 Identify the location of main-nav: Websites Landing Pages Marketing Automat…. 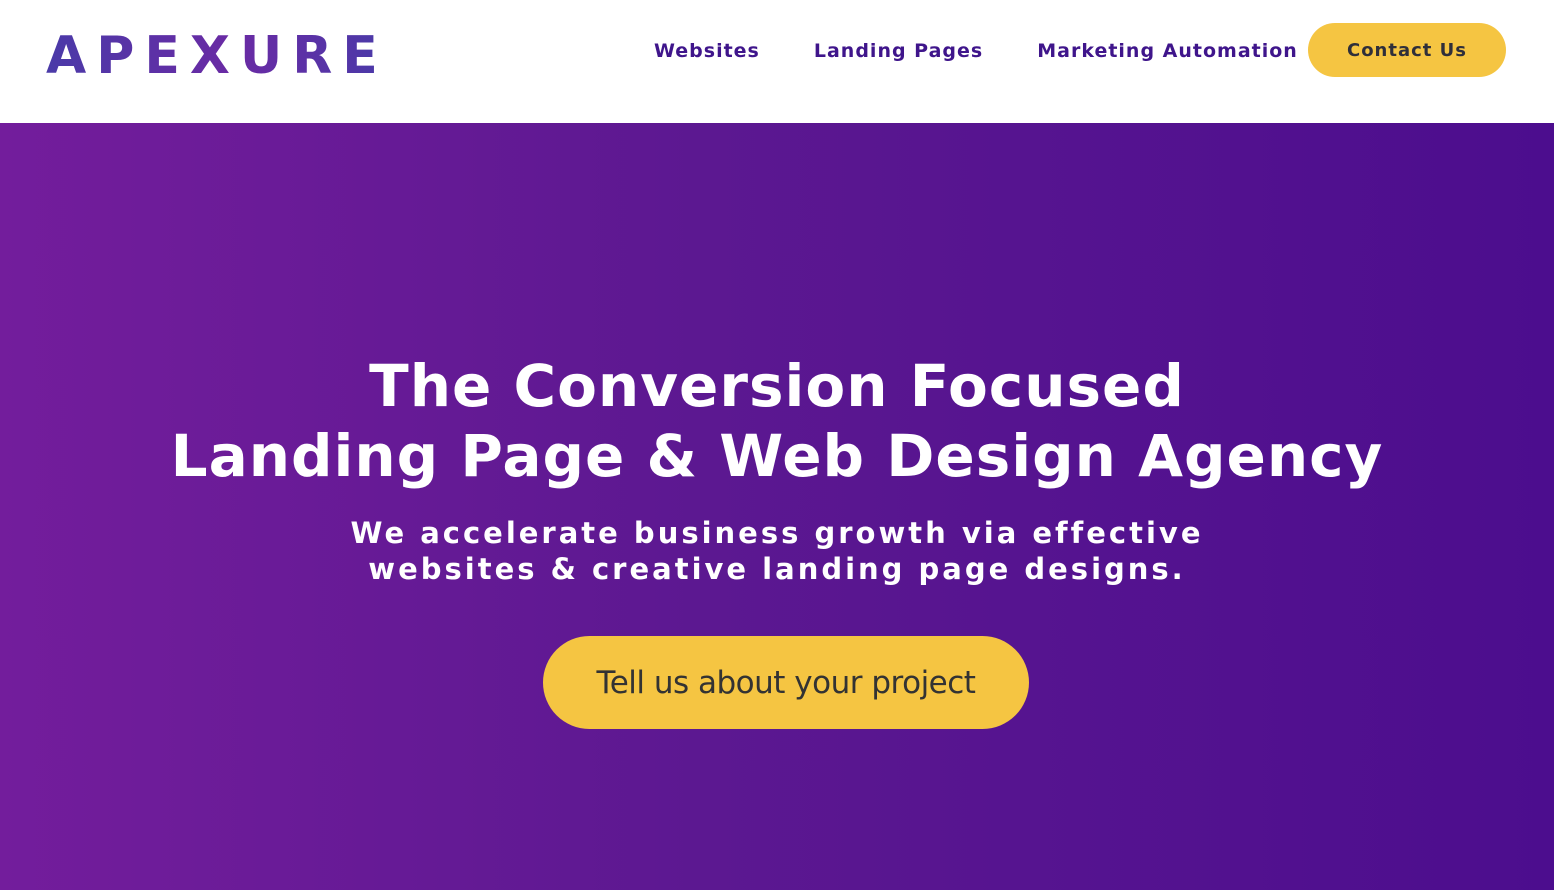
(976, 51).